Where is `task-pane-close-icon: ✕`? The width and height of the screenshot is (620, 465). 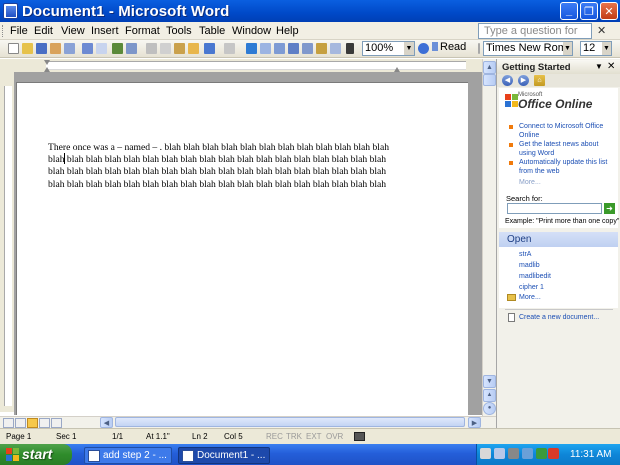
task-pane-close-icon: ✕ is located at coordinates (611, 66).